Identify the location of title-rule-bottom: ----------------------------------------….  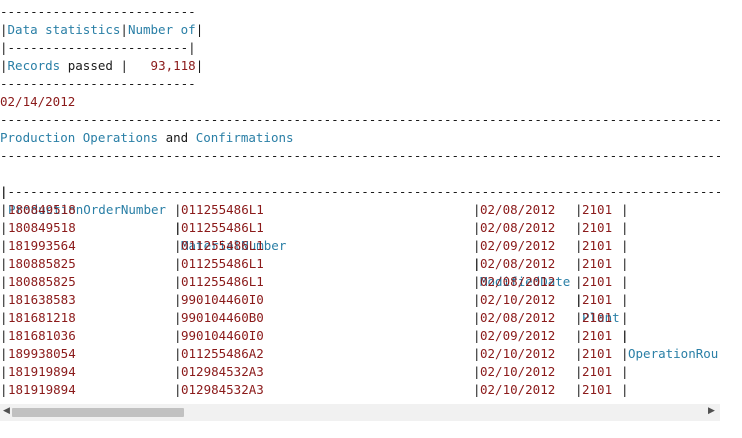
(360, 155).